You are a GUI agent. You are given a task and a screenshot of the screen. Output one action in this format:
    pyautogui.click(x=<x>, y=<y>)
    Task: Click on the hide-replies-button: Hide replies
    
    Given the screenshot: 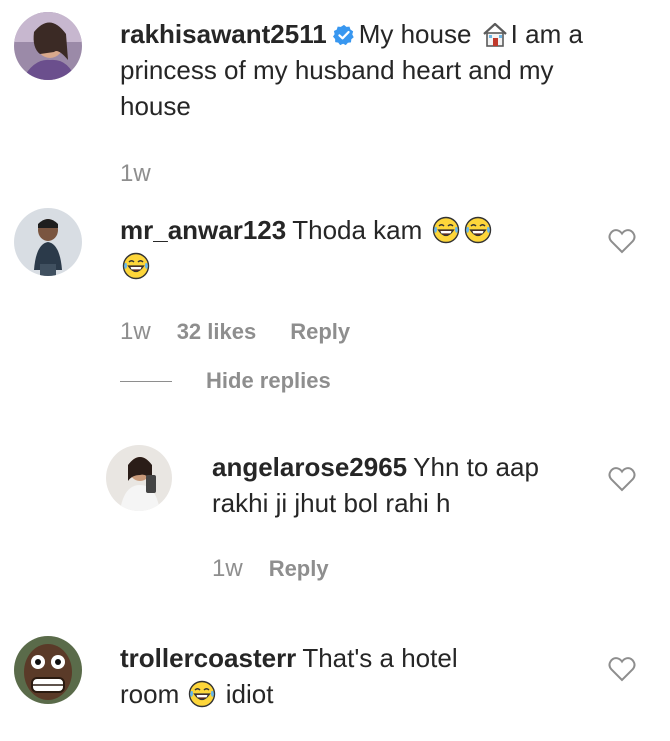 What is the action you would take?
    pyautogui.click(x=225, y=381)
    